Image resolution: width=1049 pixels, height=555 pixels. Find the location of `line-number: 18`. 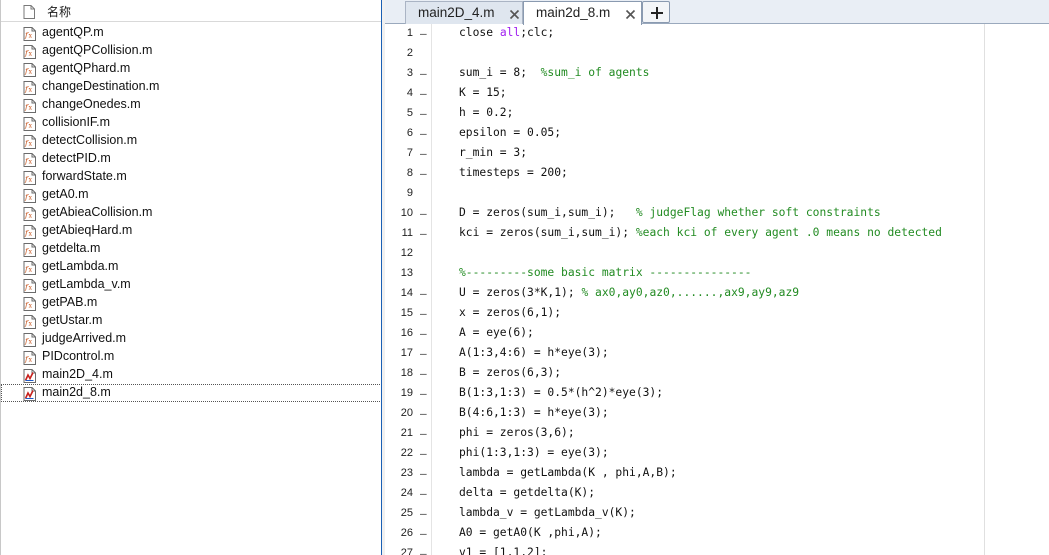

line-number: 18 is located at coordinates (399, 373).